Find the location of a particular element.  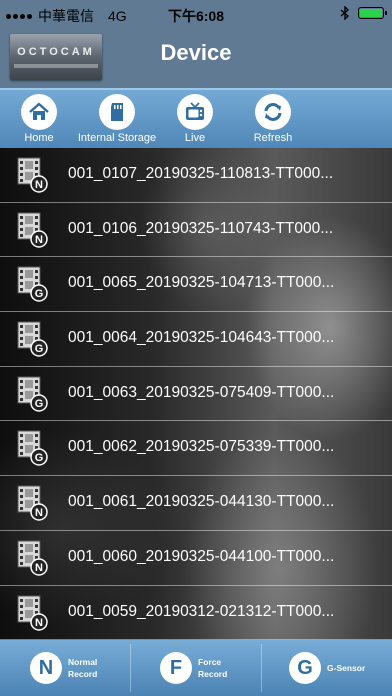

normal-record-label: Normal Record is located at coordinates (83, 668).